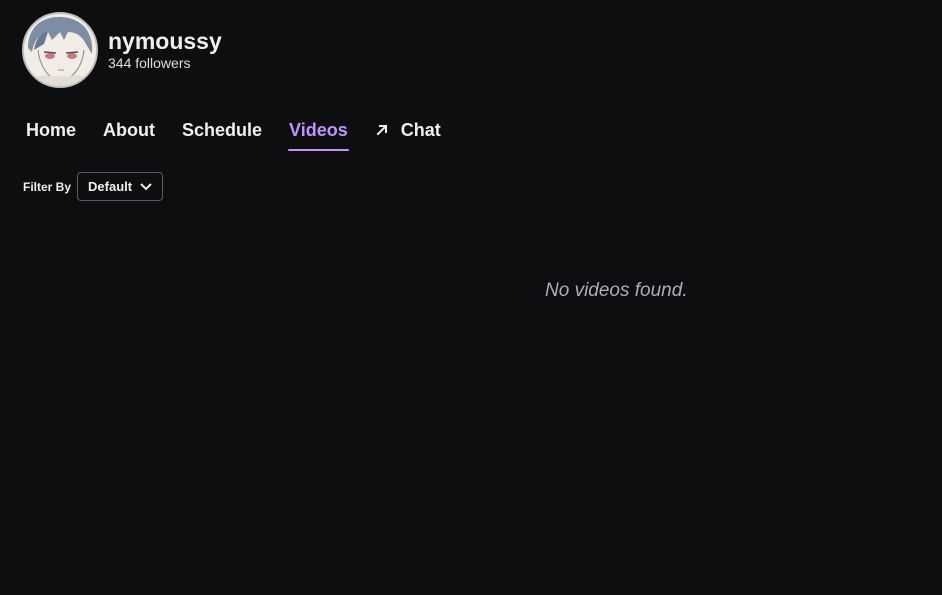 This screenshot has height=595, width=942. I want to click on filter-label: Filter By, so click(47, 186).